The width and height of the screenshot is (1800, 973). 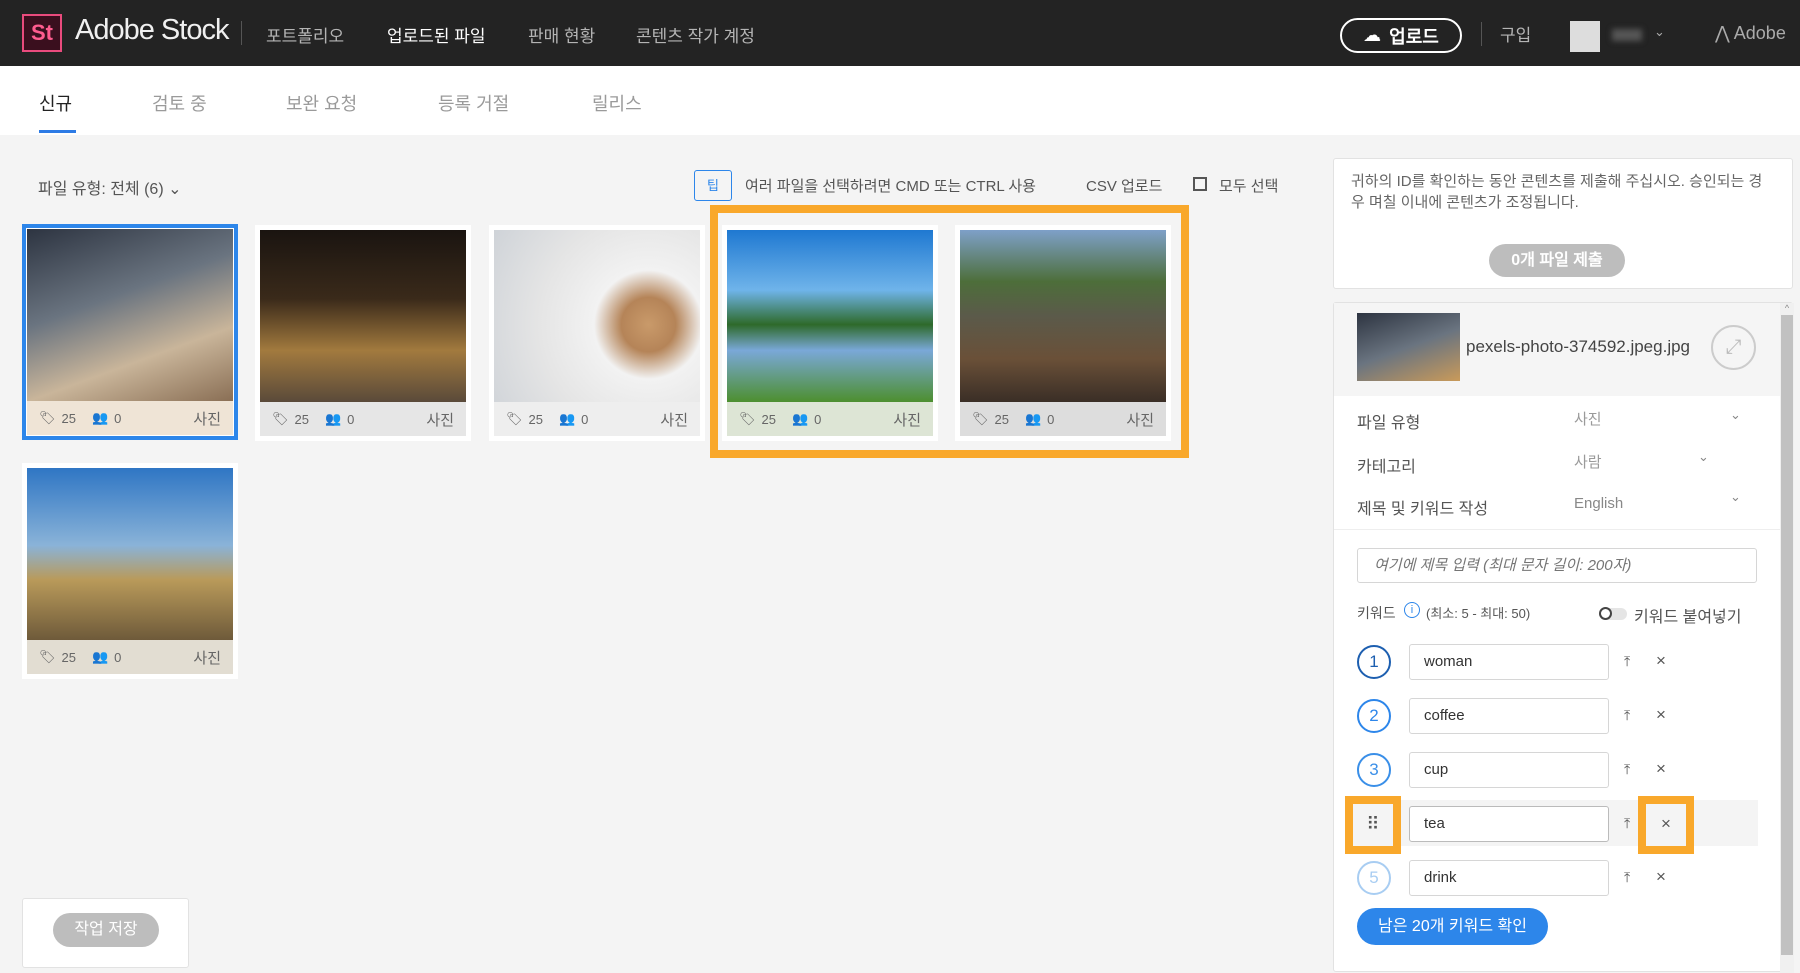 What do you see at coordinates (1374, 878) in the screenshot?
I see `keyword-number: 5` at bounding box center [1374, 878].